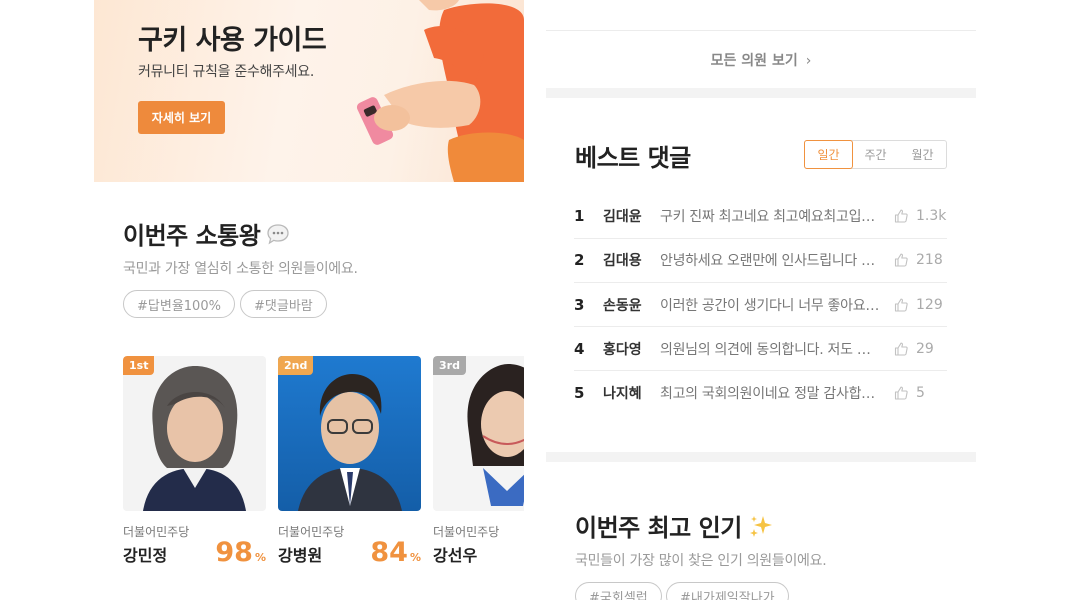 The width and height of the screenshot is (1070, 600). Describe the element at coordinates (920, 393) in the screenshot. I see `like-count: 5` at that location.